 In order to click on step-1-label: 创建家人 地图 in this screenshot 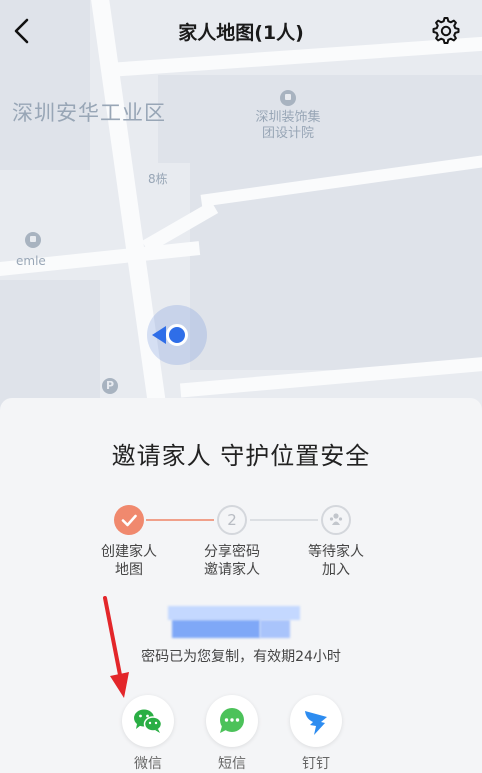, I will do `click(129, 561)`.